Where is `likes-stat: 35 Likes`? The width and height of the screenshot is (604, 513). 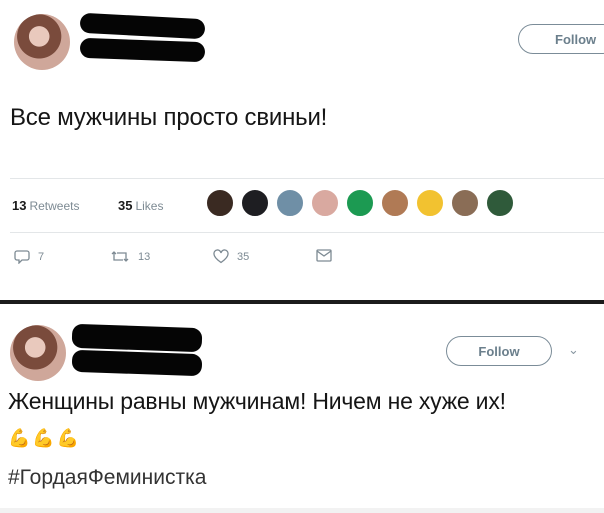
likes-stat: 35 Likes is located at coordinates (140, 205).